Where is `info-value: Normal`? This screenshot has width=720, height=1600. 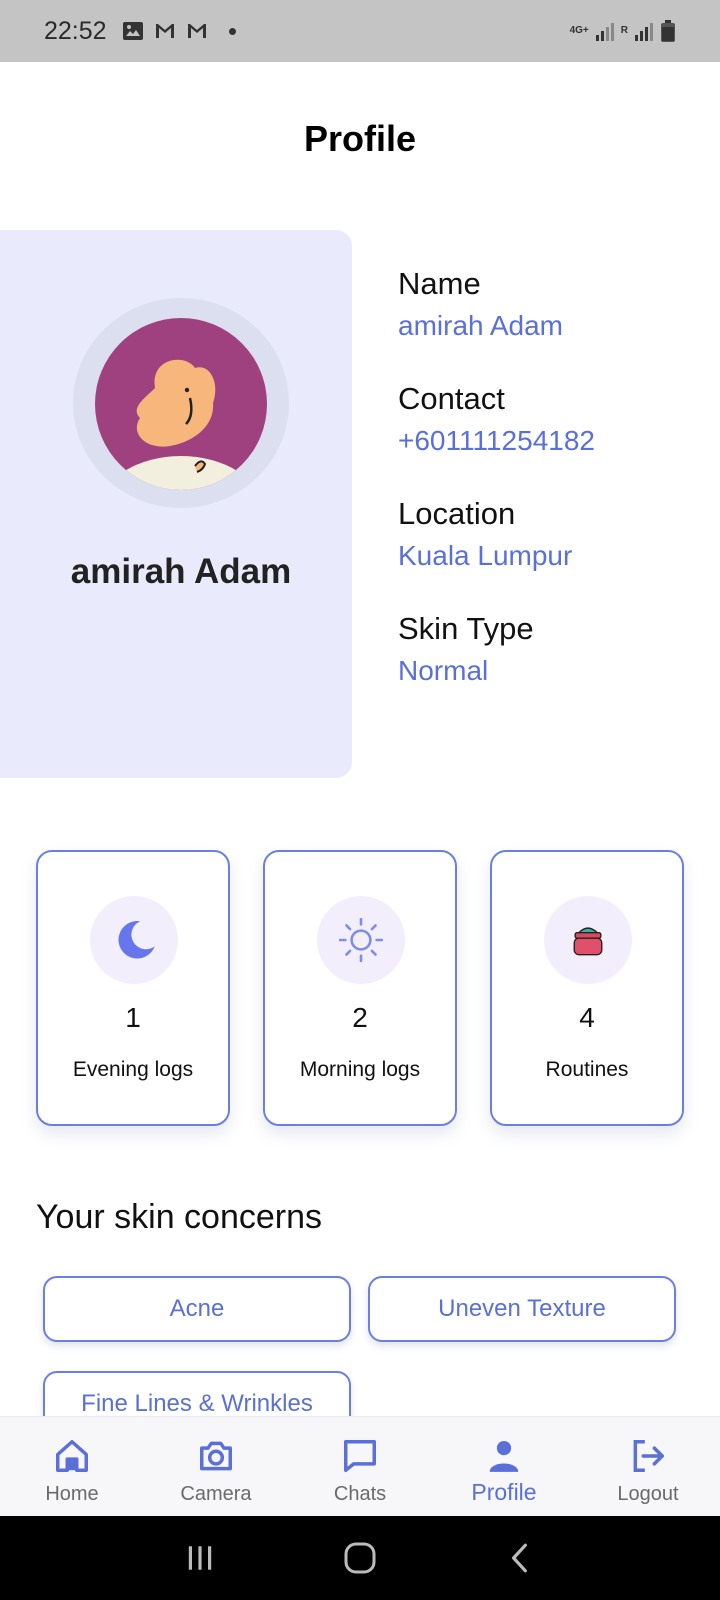 info-value: Normal is located at coordinates (443, 670).